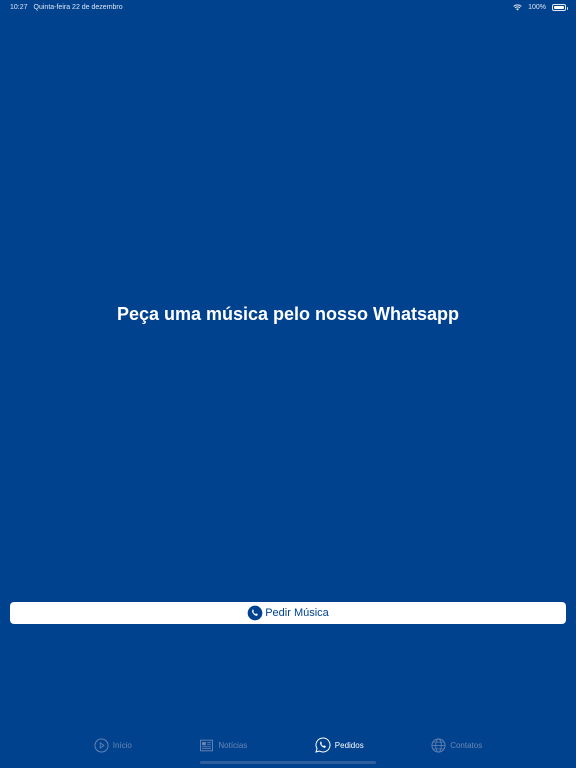 This screenshot has height=768, width=576. Describe the element at coordinates (288, 762) in the screenshot. I see `home-indicator` at that location.